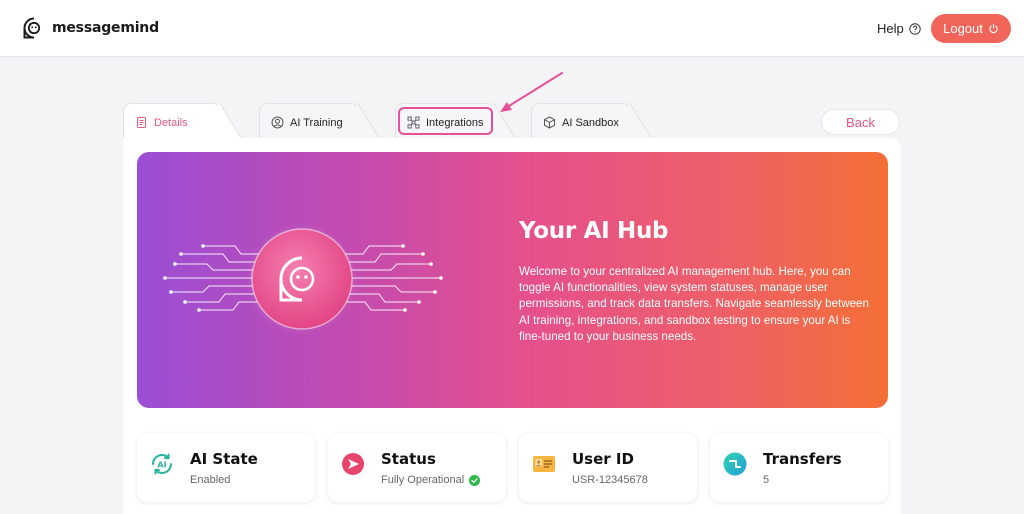 This screenshot has height=514, width=1024. I want to click on help-link: Help, so click(899, 28).